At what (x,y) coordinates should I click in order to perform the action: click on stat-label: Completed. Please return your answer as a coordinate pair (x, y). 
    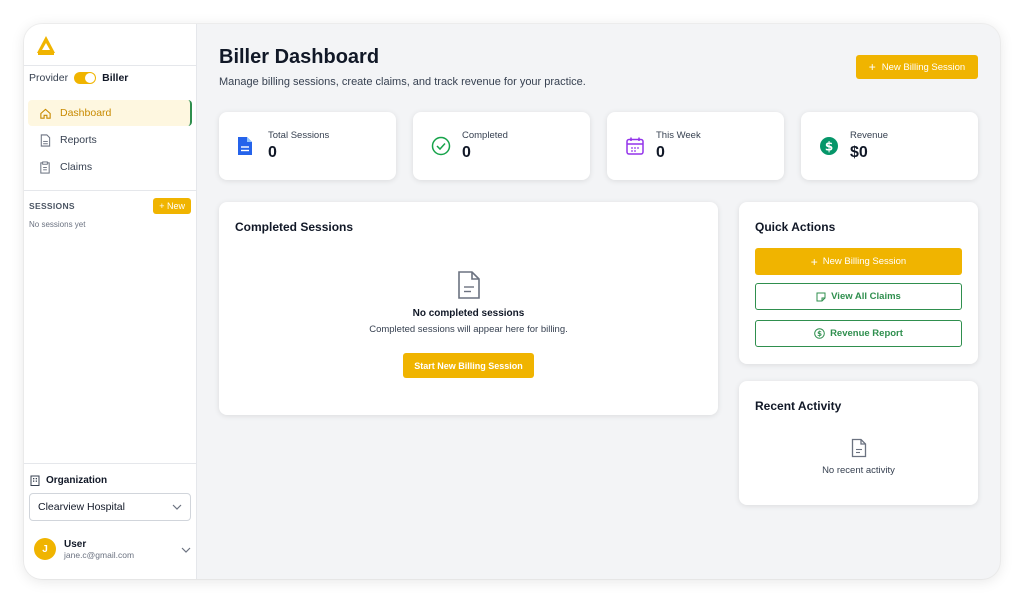
    Looking at the image, I should click on (485, 135).